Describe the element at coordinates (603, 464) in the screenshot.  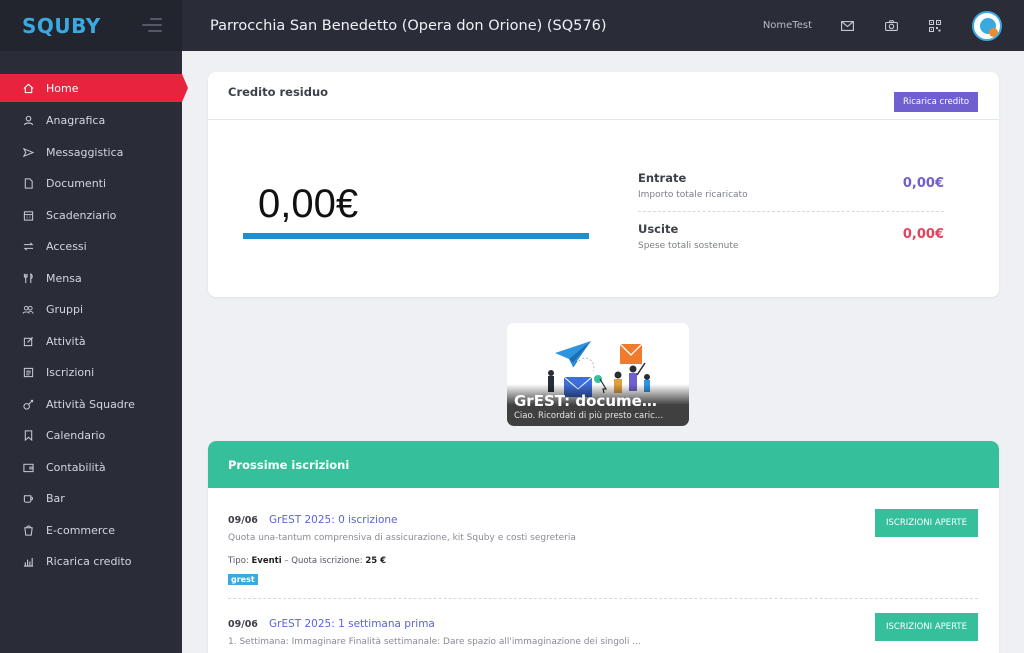
I see `iscrizioni-header: Prossime iscrizioni` at that location.